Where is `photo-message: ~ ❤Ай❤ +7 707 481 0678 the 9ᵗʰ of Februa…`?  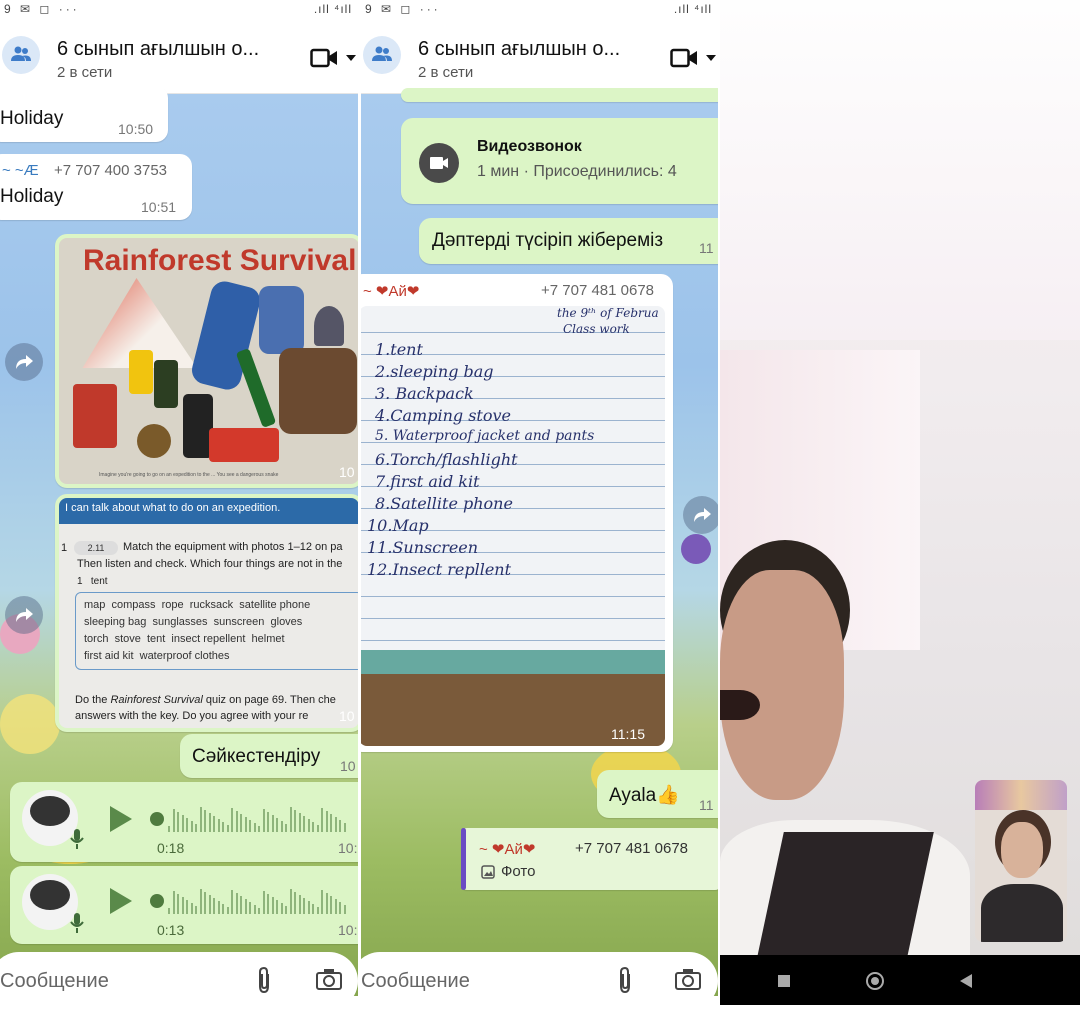
photo-message: ~ ❤Ай❤ +7 707 481 0678 the 9ᵗʰ of Februa… is located at coordinates (517, 513).